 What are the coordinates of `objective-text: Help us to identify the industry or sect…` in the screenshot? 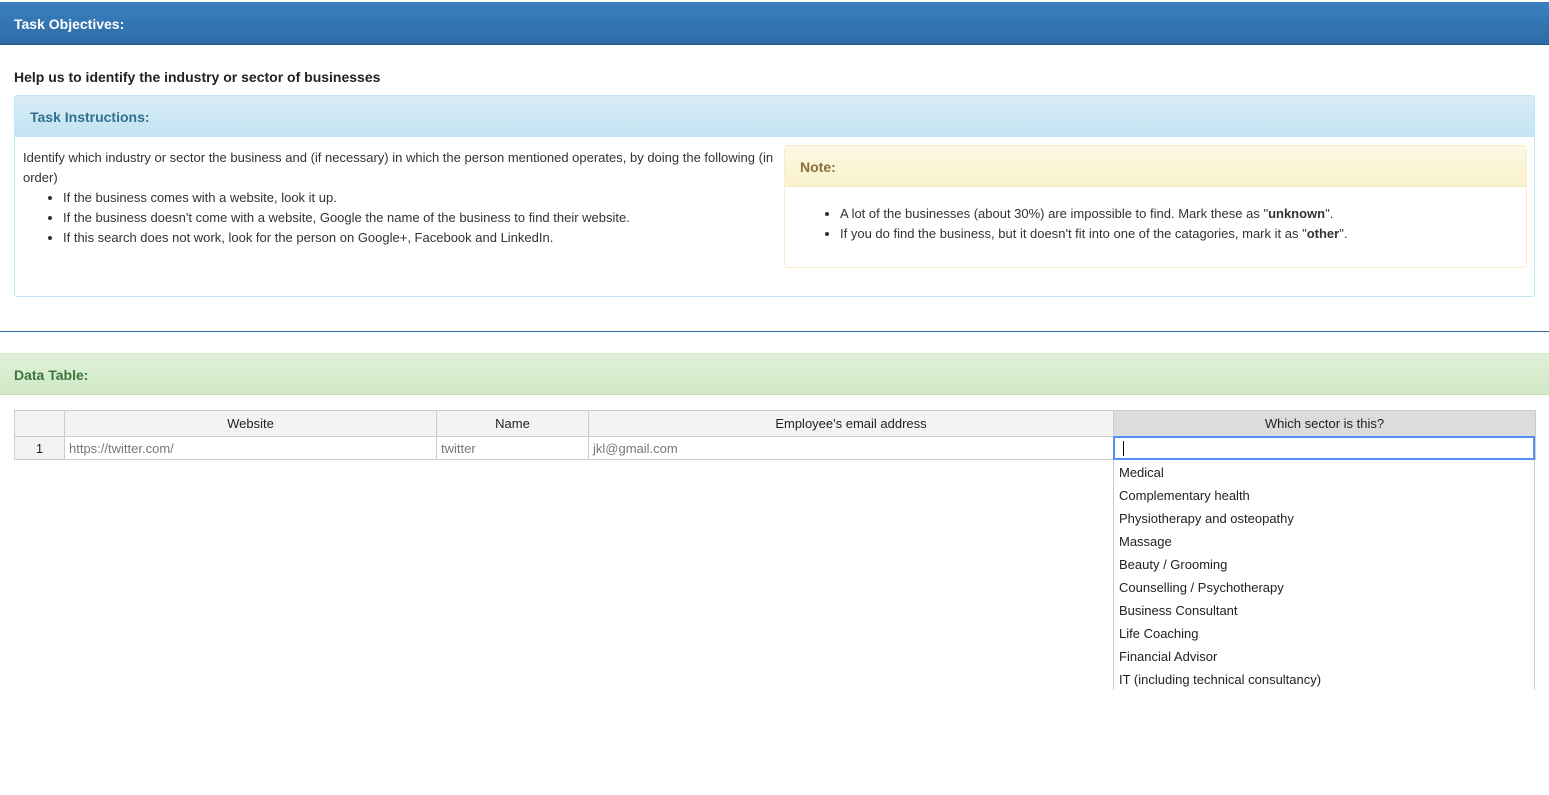 It's located at (197, 77).